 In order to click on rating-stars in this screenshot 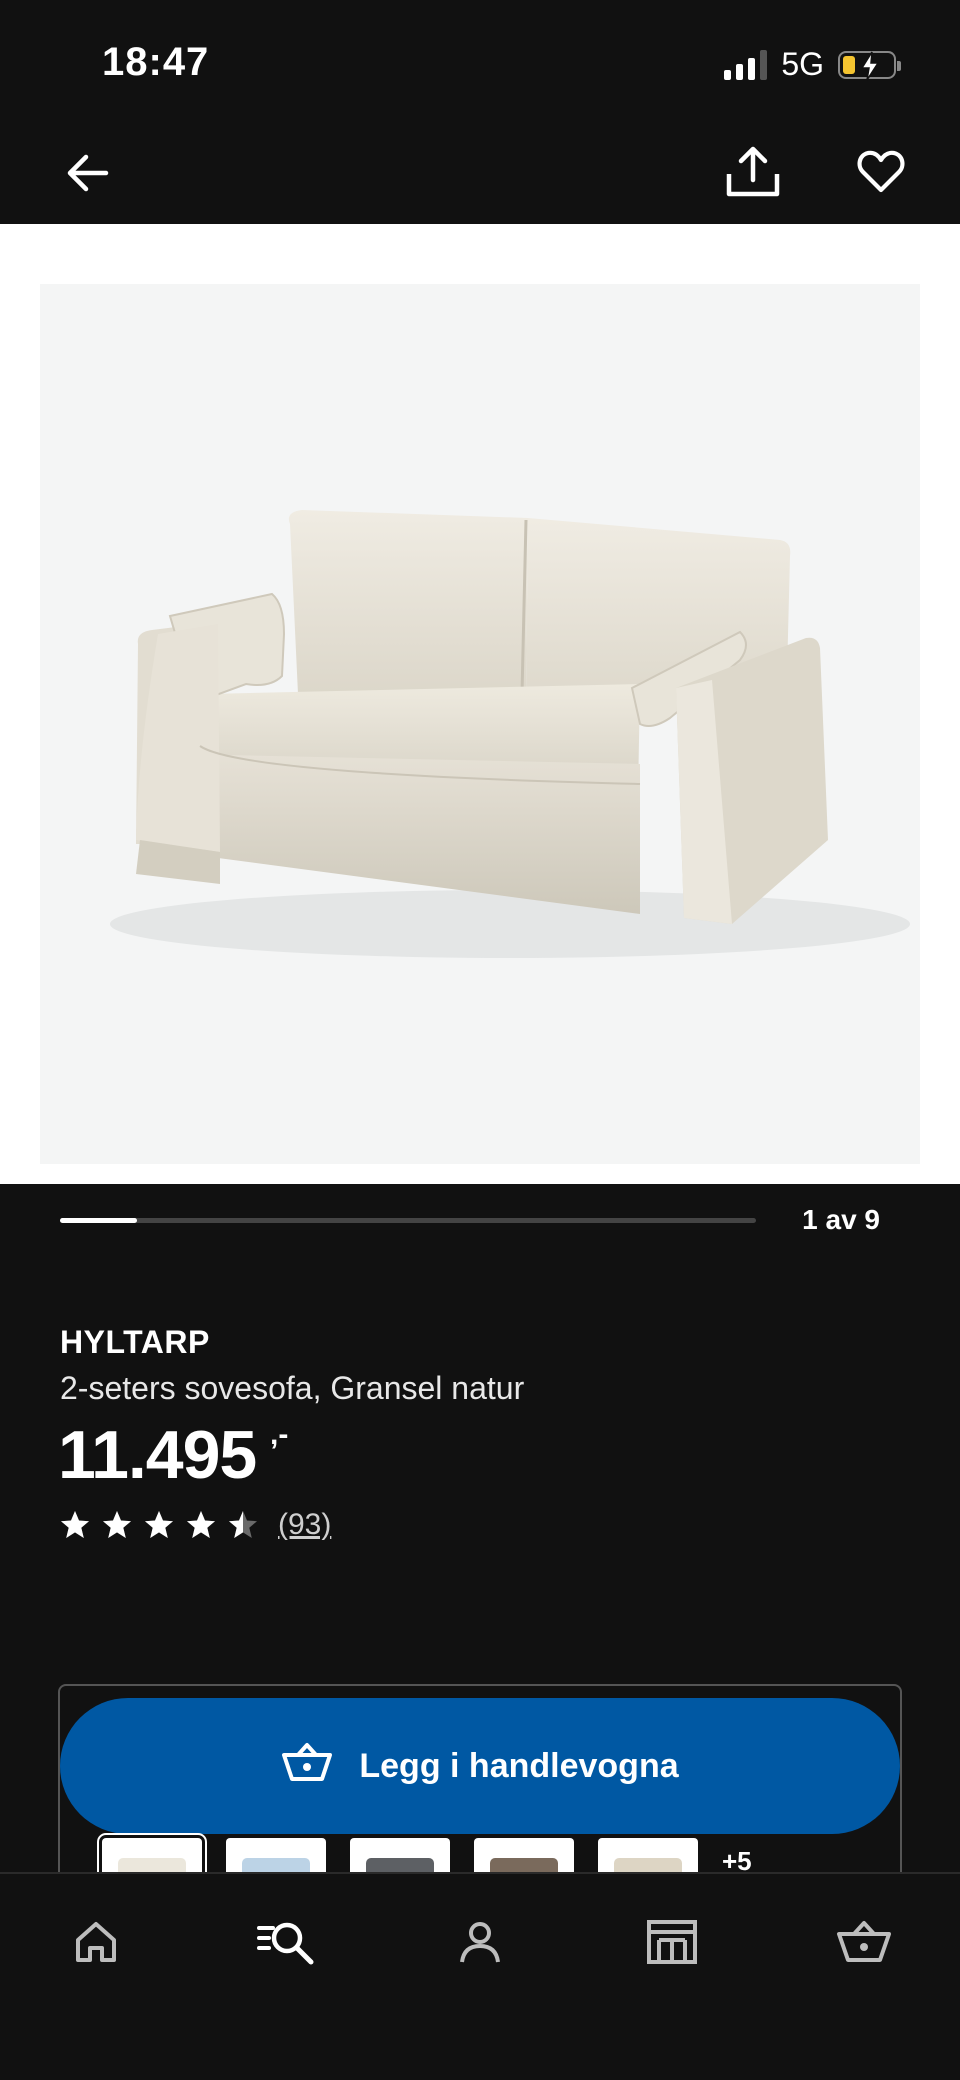, I will do `click(159, 1525)`.